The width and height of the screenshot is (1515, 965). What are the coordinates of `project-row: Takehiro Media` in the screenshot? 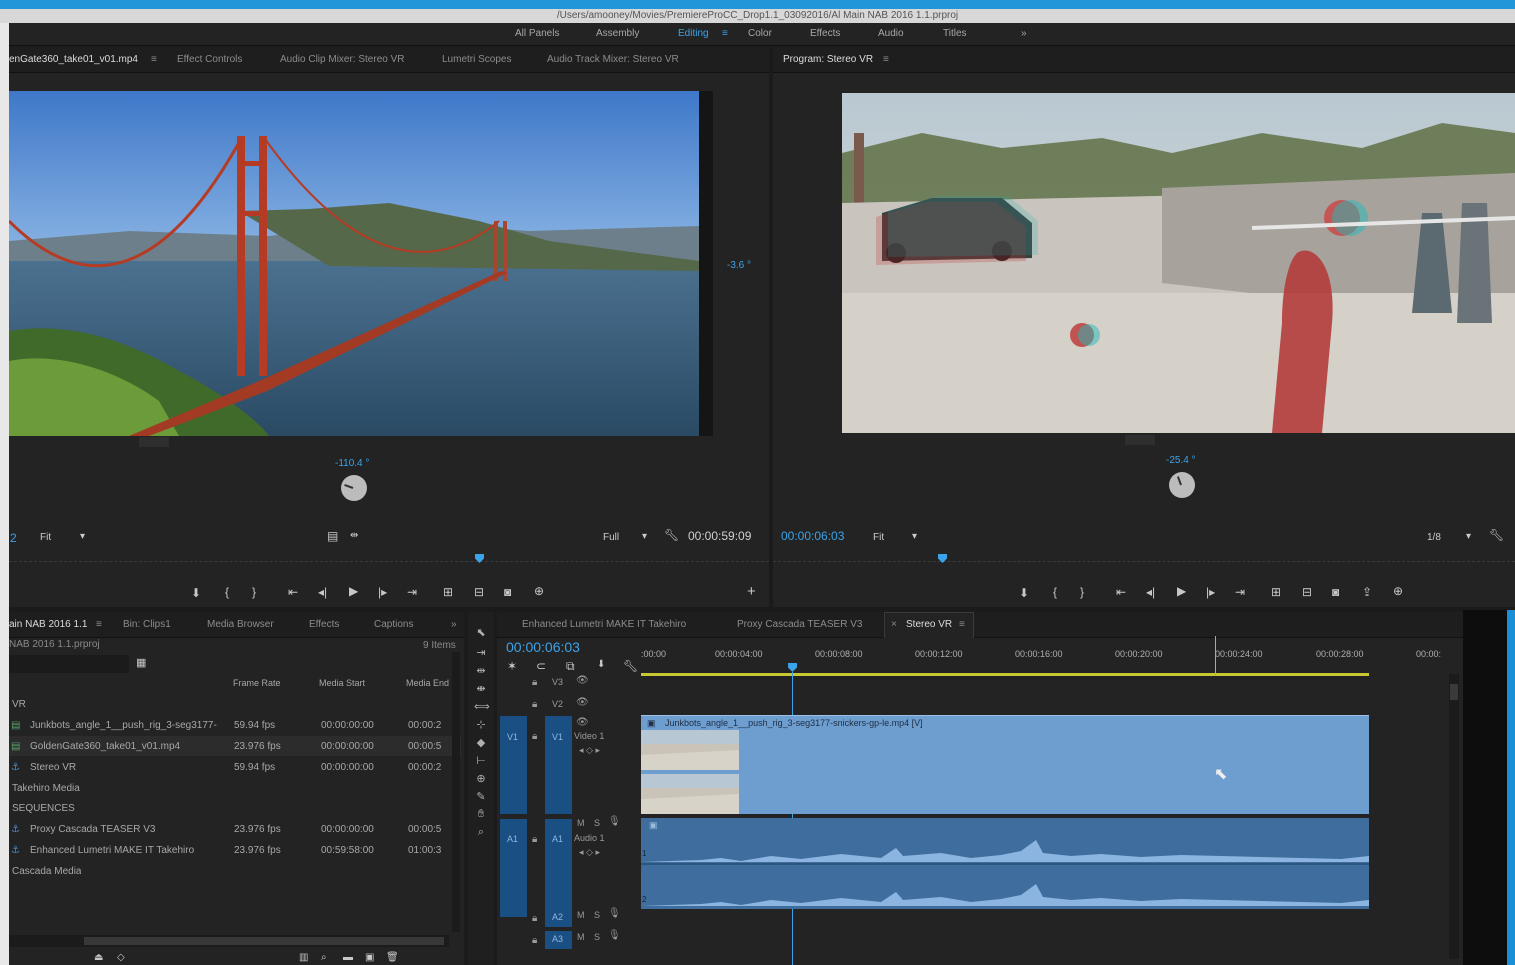 It's located at (235, 788).